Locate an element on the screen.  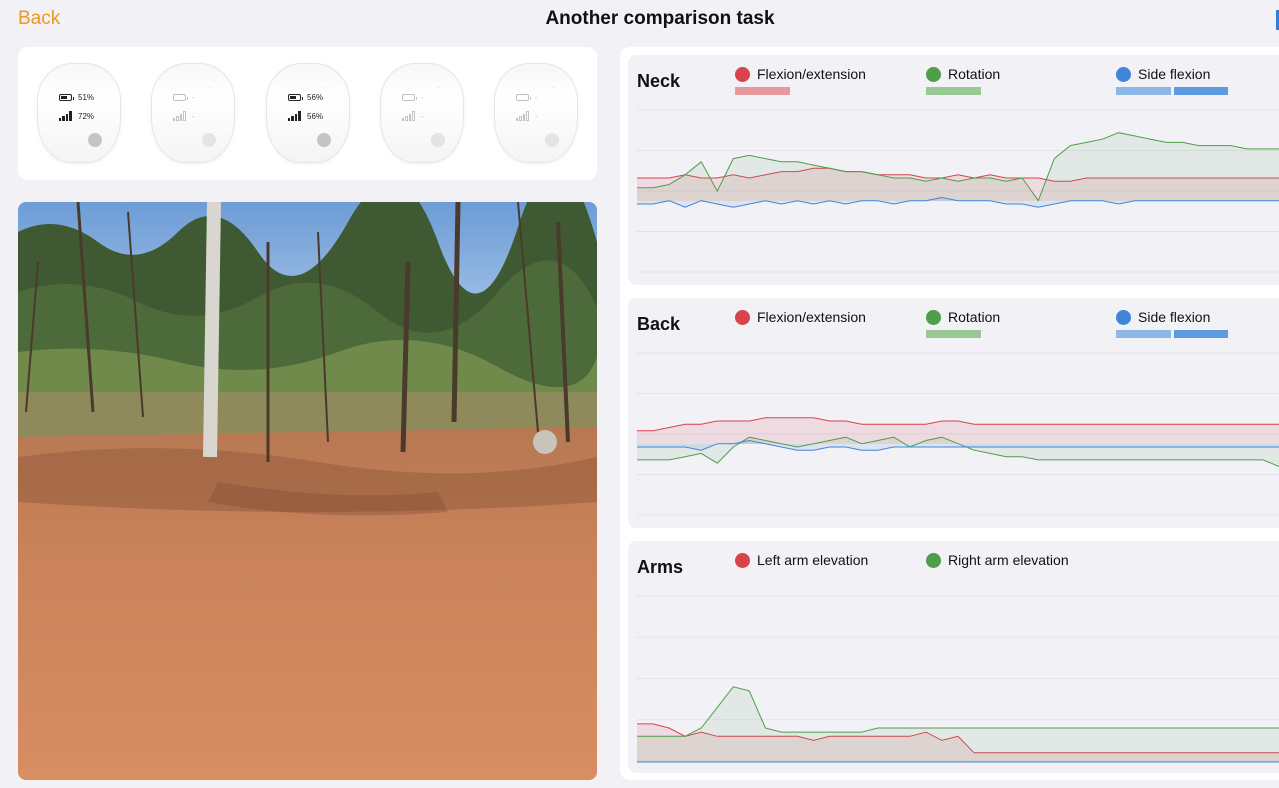
legend-item: Right arm elevation is located at coordinates (997, 560).